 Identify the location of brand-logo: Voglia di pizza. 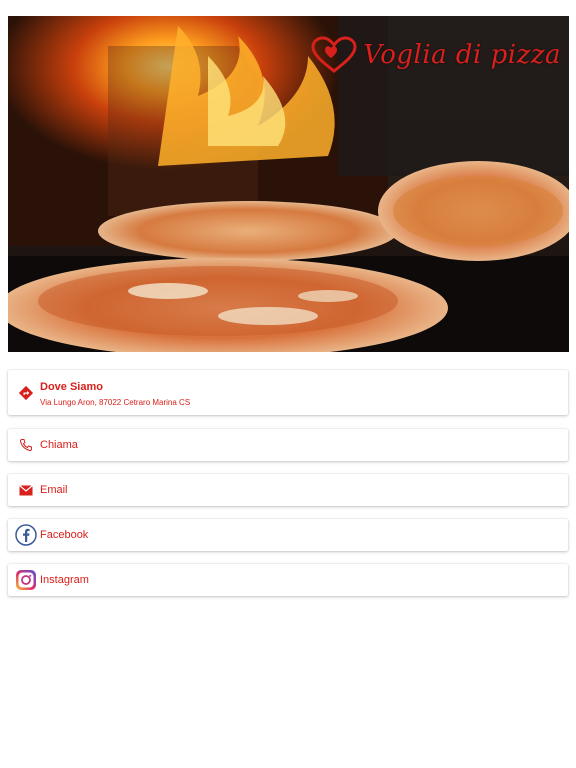
(436, 55).